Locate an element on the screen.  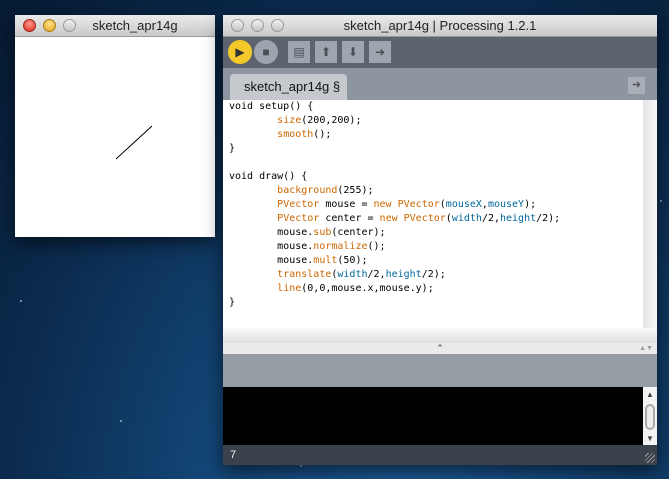
scroll-thumb is located at coordinates (650, 417).